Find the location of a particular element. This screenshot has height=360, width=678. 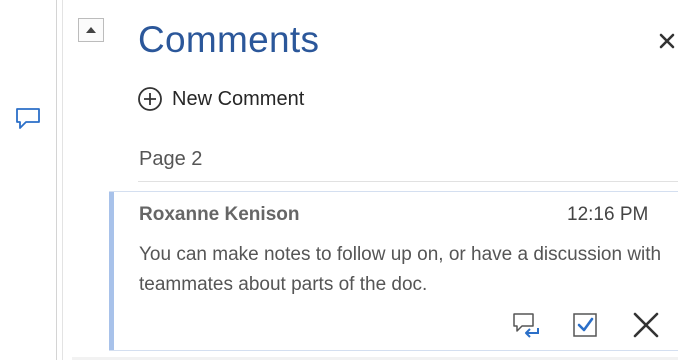

triangle-up-icon is located at coordinates (91, 30).